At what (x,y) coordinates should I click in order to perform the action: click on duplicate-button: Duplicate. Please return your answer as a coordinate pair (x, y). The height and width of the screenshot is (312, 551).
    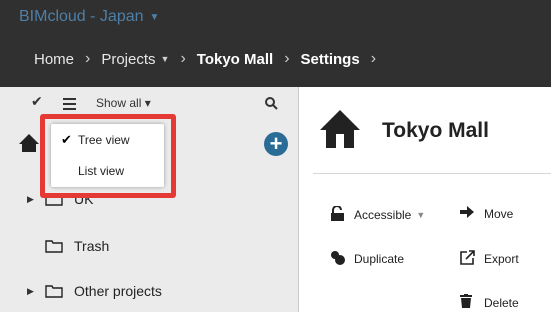
    Looking at the image, I should click on (367, 259).